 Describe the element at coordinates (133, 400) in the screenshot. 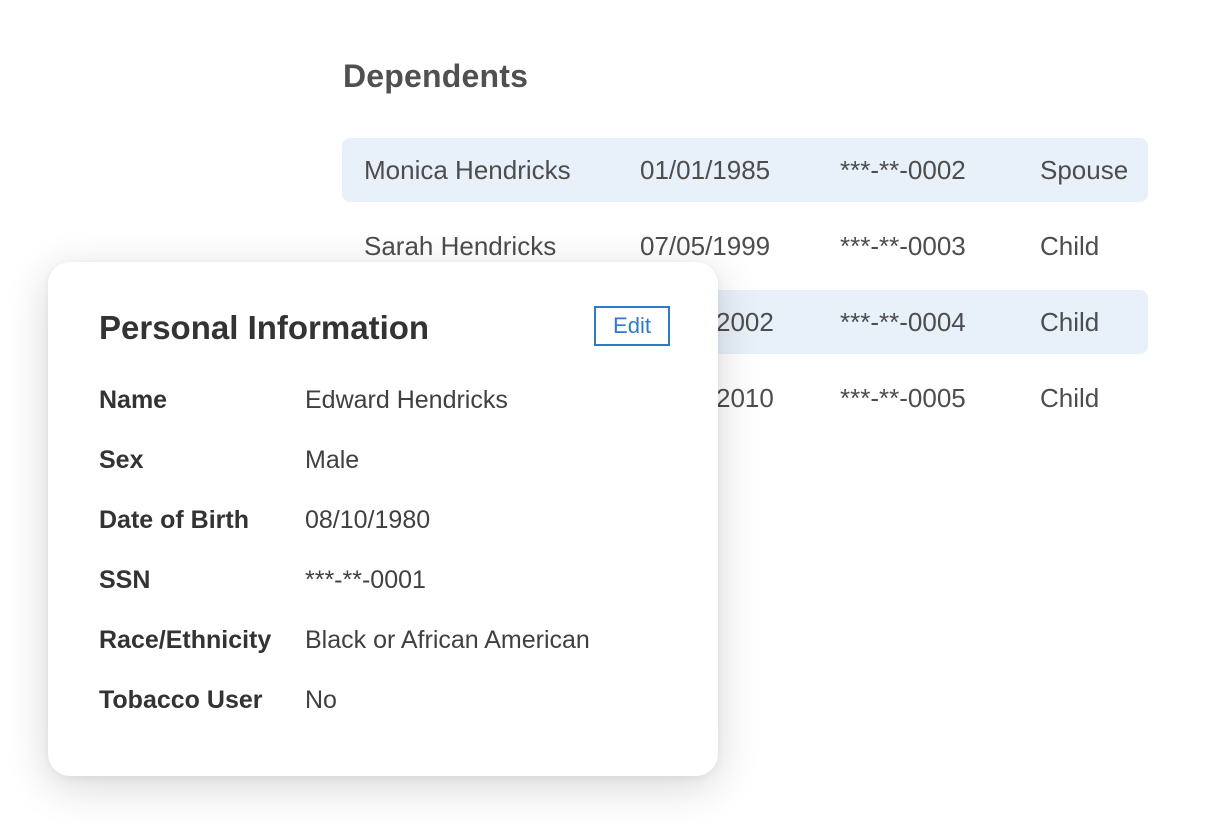

I see `info-label: Name` at that location.